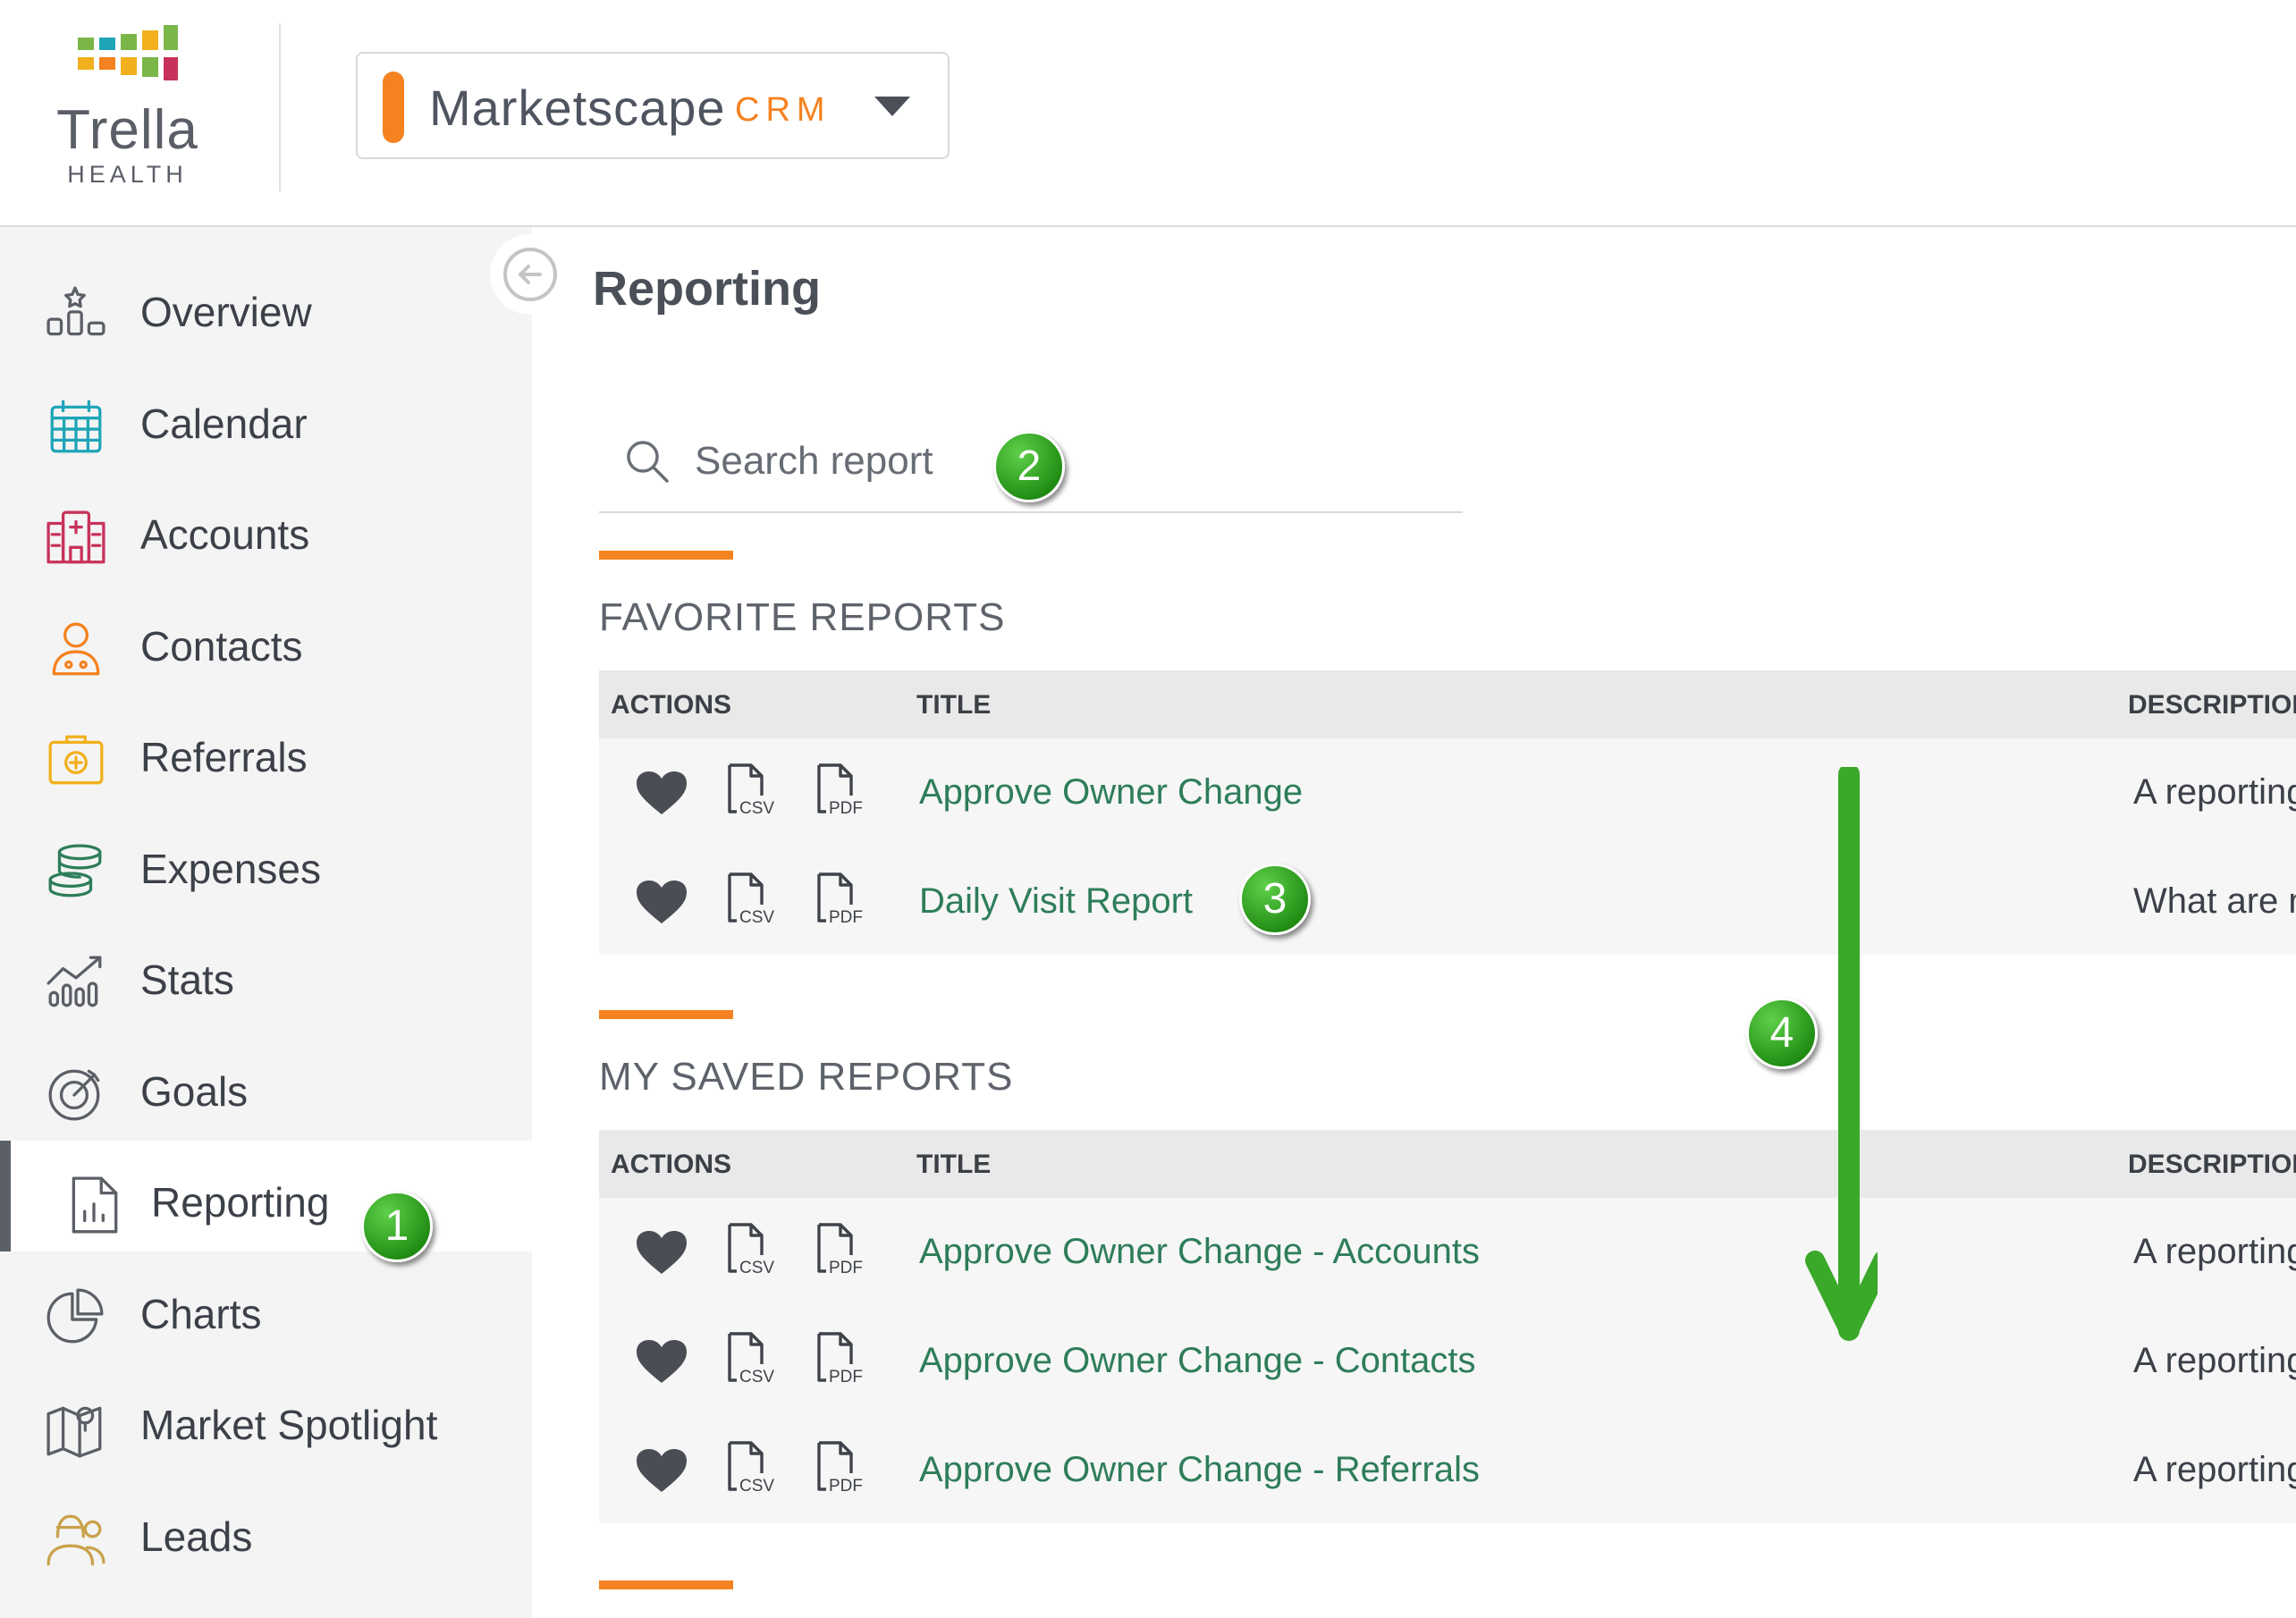  I want to click on charts-icon, so click(76, 1317).